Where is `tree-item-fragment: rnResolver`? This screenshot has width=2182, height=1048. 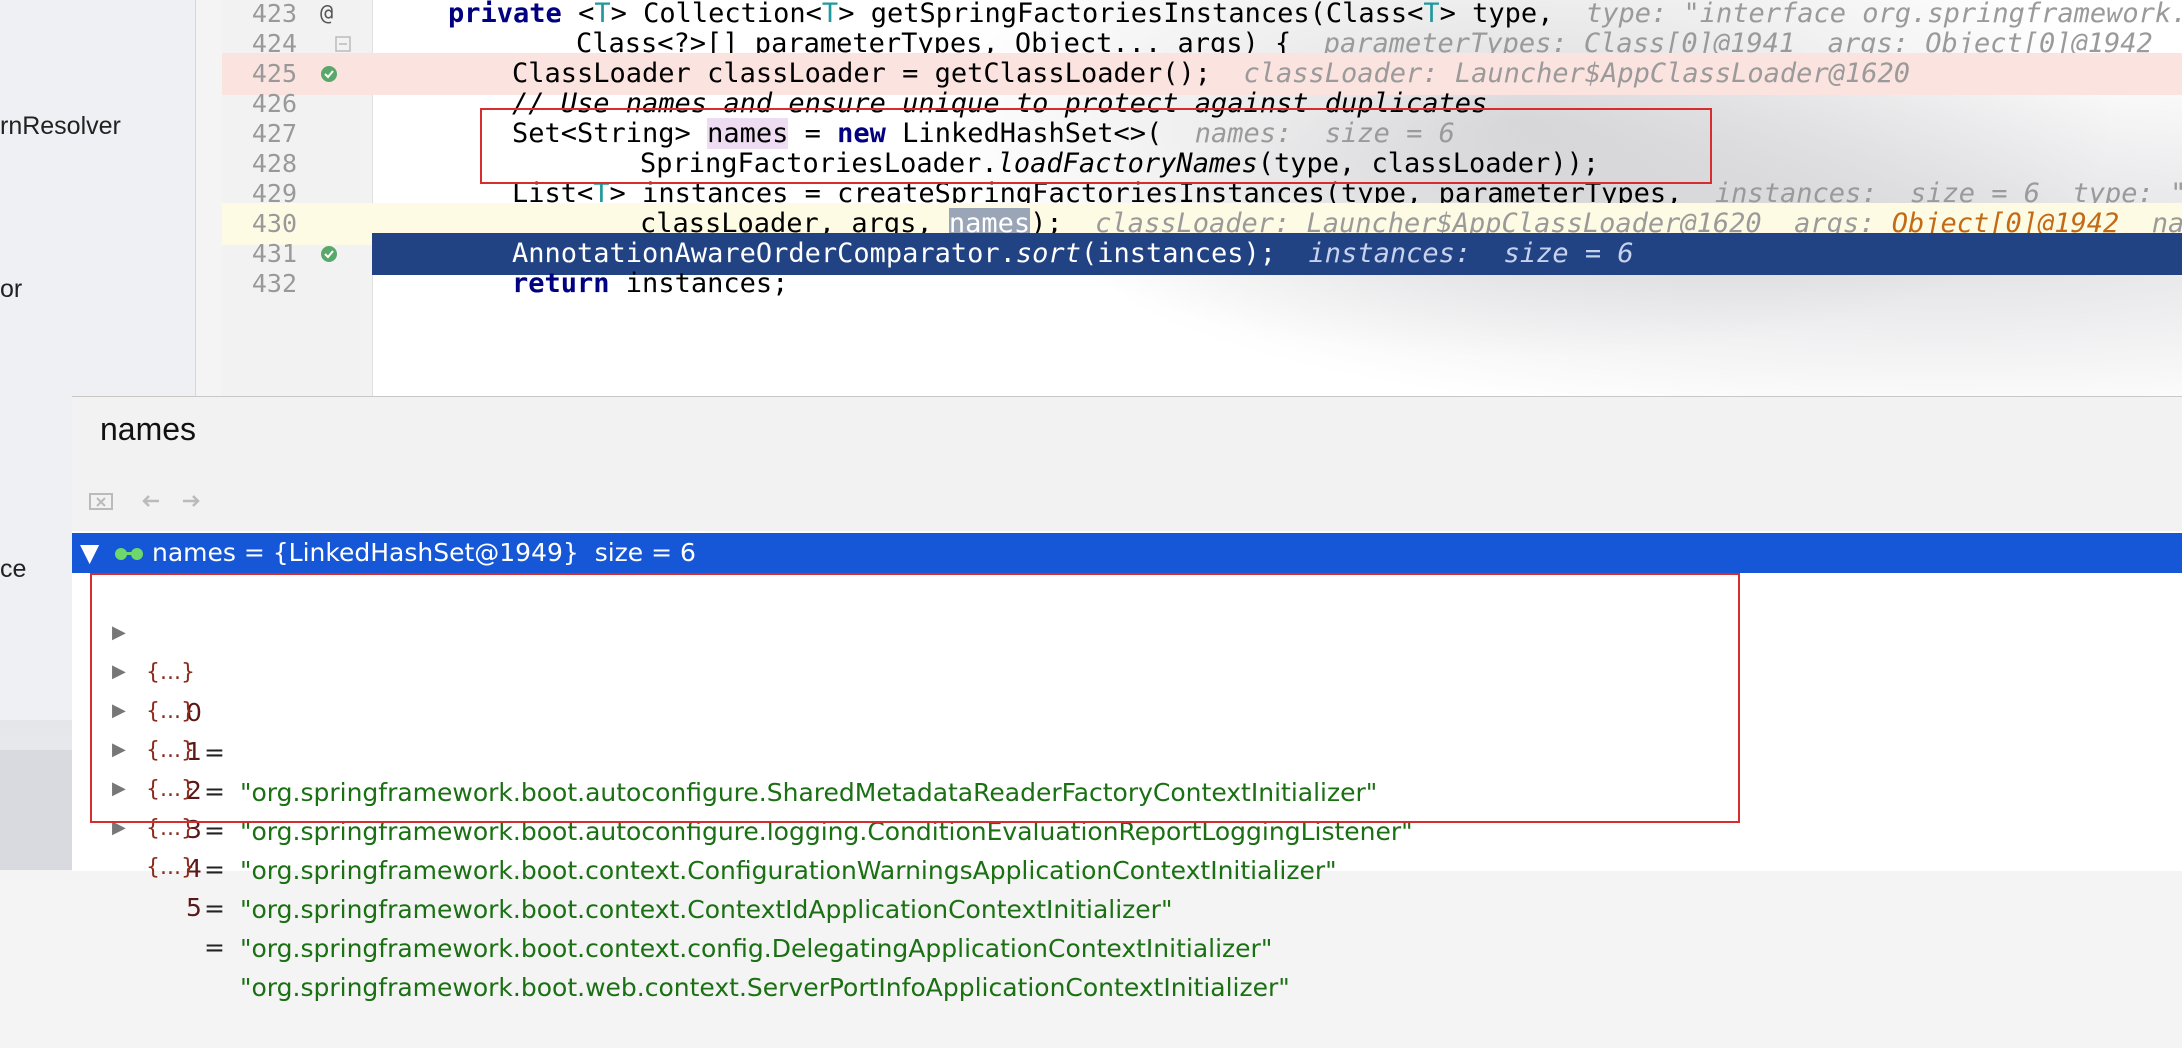
tree-item-fragment: rnResolver is located at coordinates (60, 126).